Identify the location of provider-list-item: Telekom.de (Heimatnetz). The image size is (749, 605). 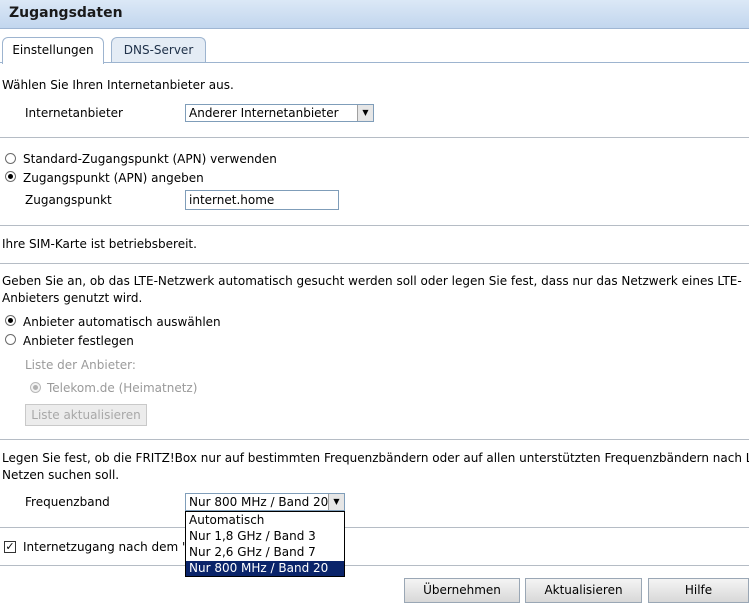
(122, 388).